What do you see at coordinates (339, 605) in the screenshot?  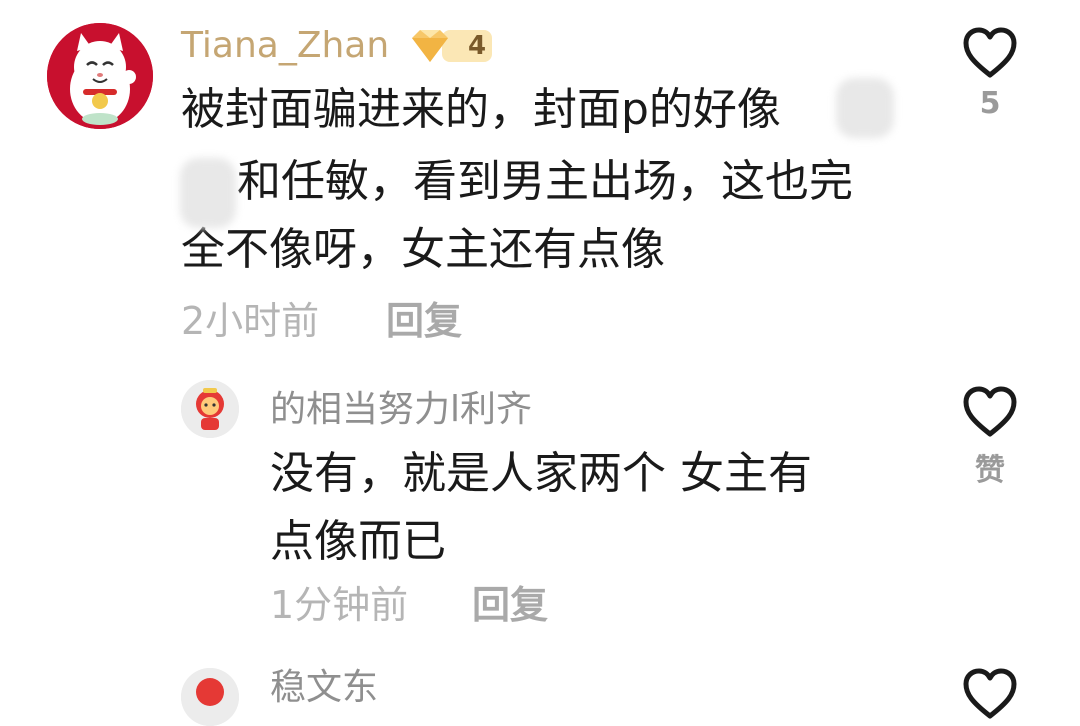 I see `comment-time: 1分钟前` at bounding box center [339, 605].